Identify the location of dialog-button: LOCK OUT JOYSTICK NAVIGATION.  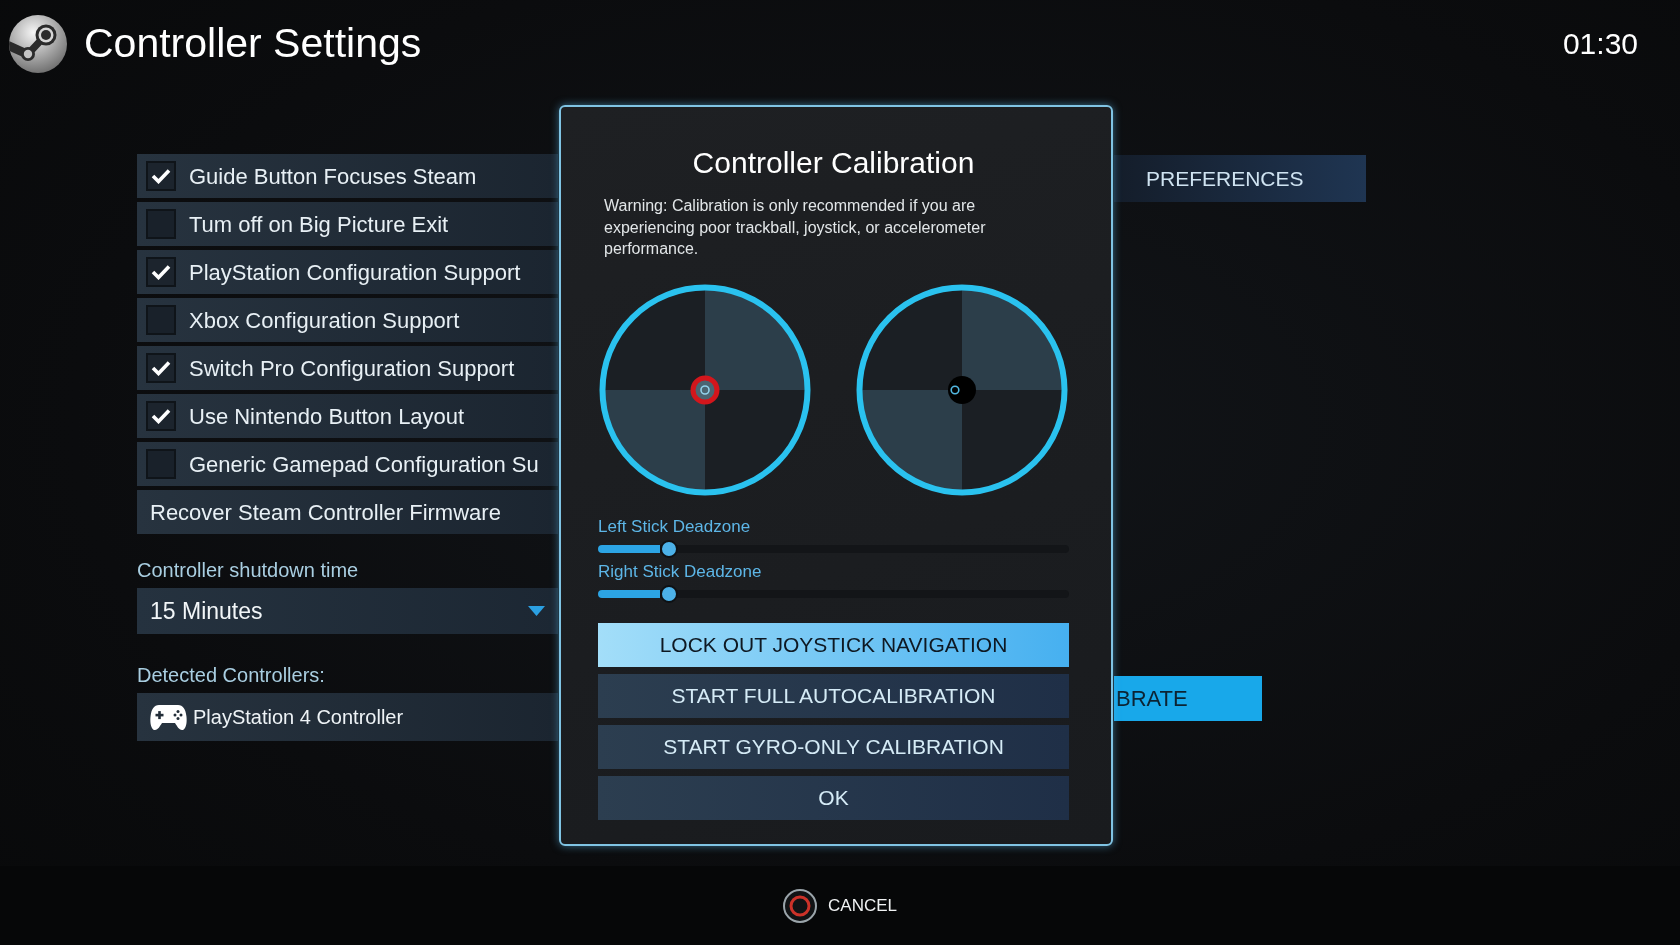
(833, 644).